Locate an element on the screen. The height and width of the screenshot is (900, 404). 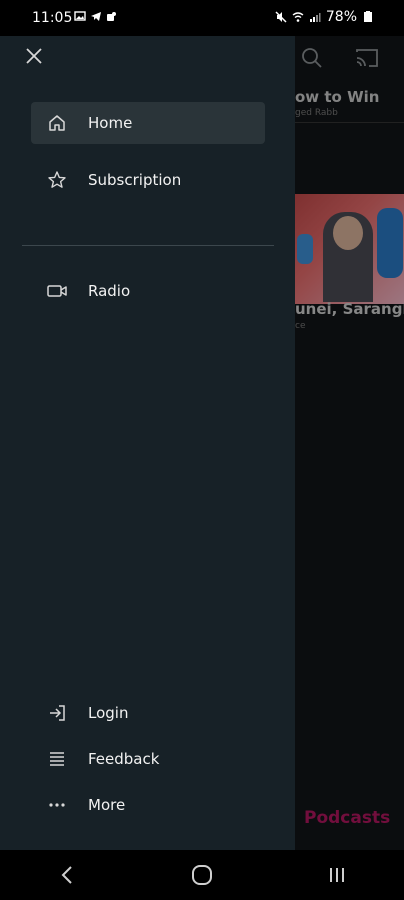
back-button is located at coordinates (67, 875).